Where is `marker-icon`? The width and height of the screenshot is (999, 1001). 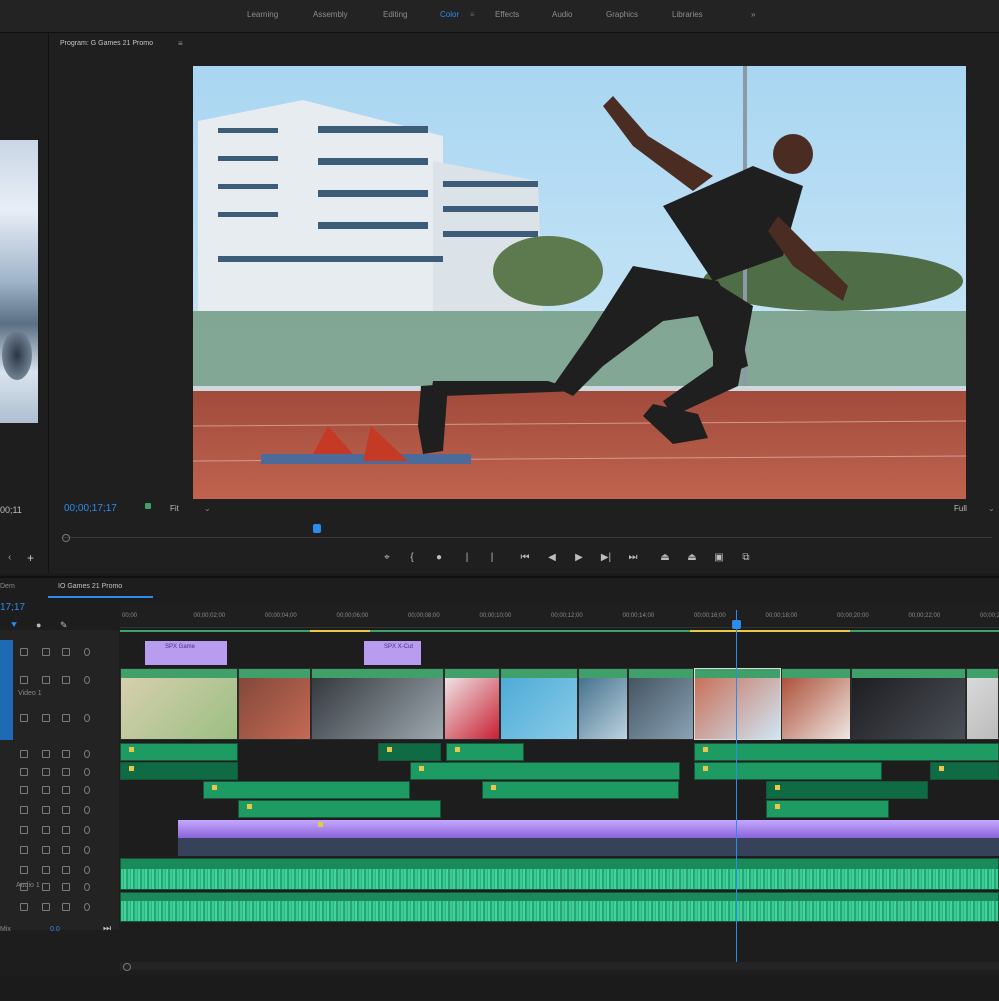 marker-icon is located at coordinates (148, 506).